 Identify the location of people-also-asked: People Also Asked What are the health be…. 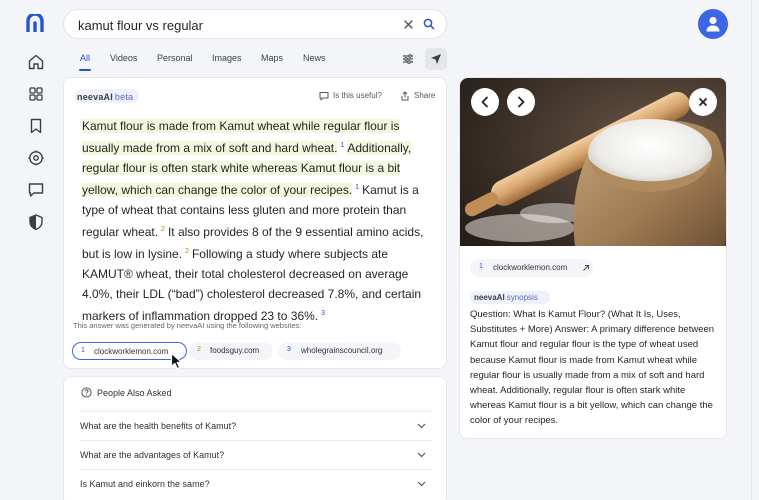
(255, 438).